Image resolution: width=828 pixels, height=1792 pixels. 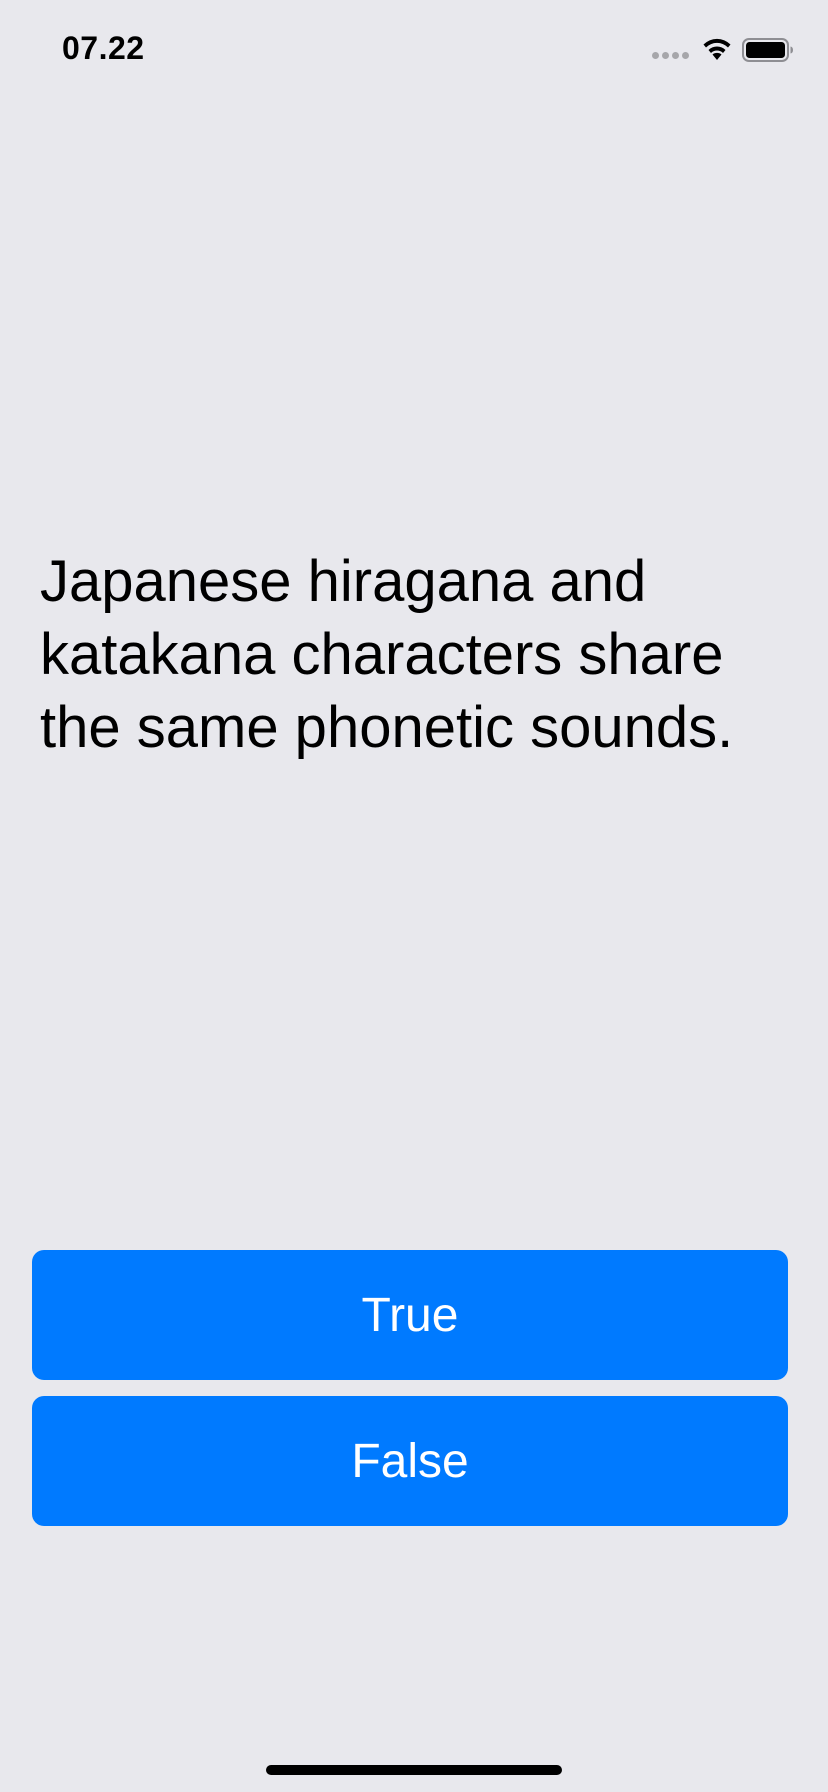 What do you see at coordinates (717, 49) in the screenshot?
I see `wifi-icon` at bounding box center [717, 49].